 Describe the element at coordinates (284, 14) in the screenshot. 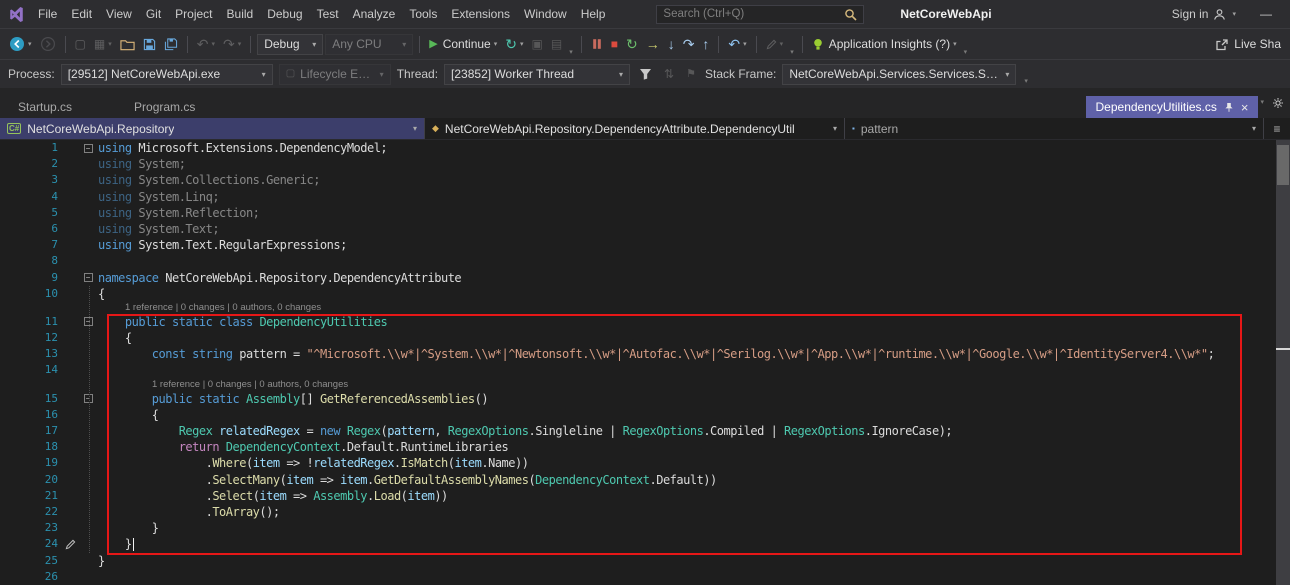

I see `menu-debug: Debug` at that location.